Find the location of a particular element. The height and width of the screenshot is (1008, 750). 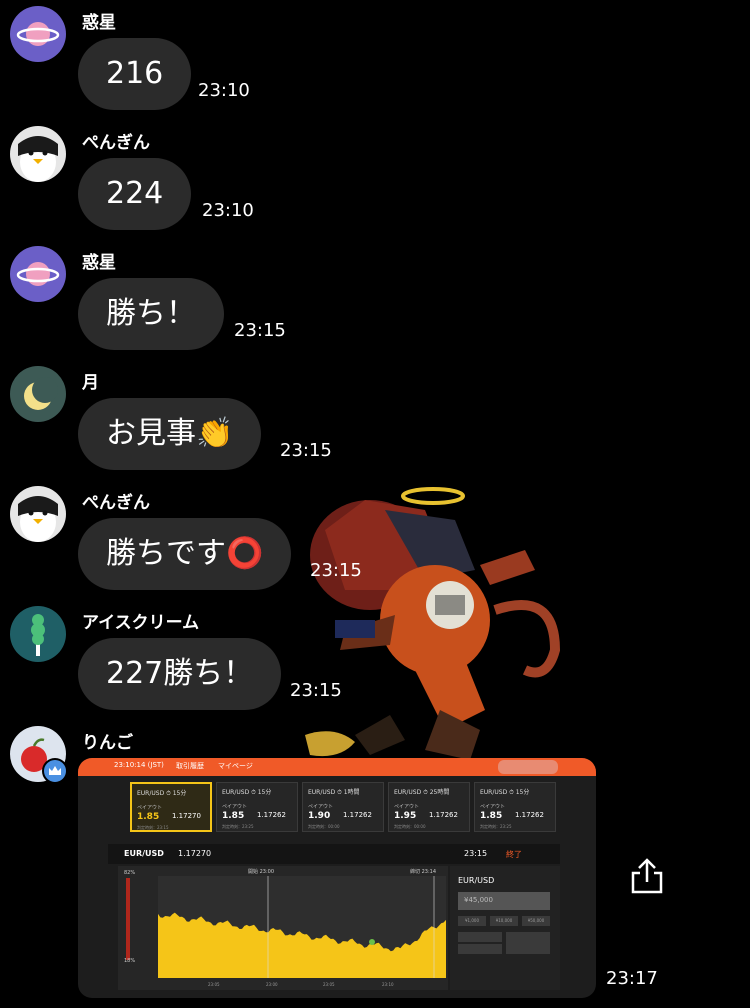

menu-history: 取引履歴 is located at coordinates (190, 766).